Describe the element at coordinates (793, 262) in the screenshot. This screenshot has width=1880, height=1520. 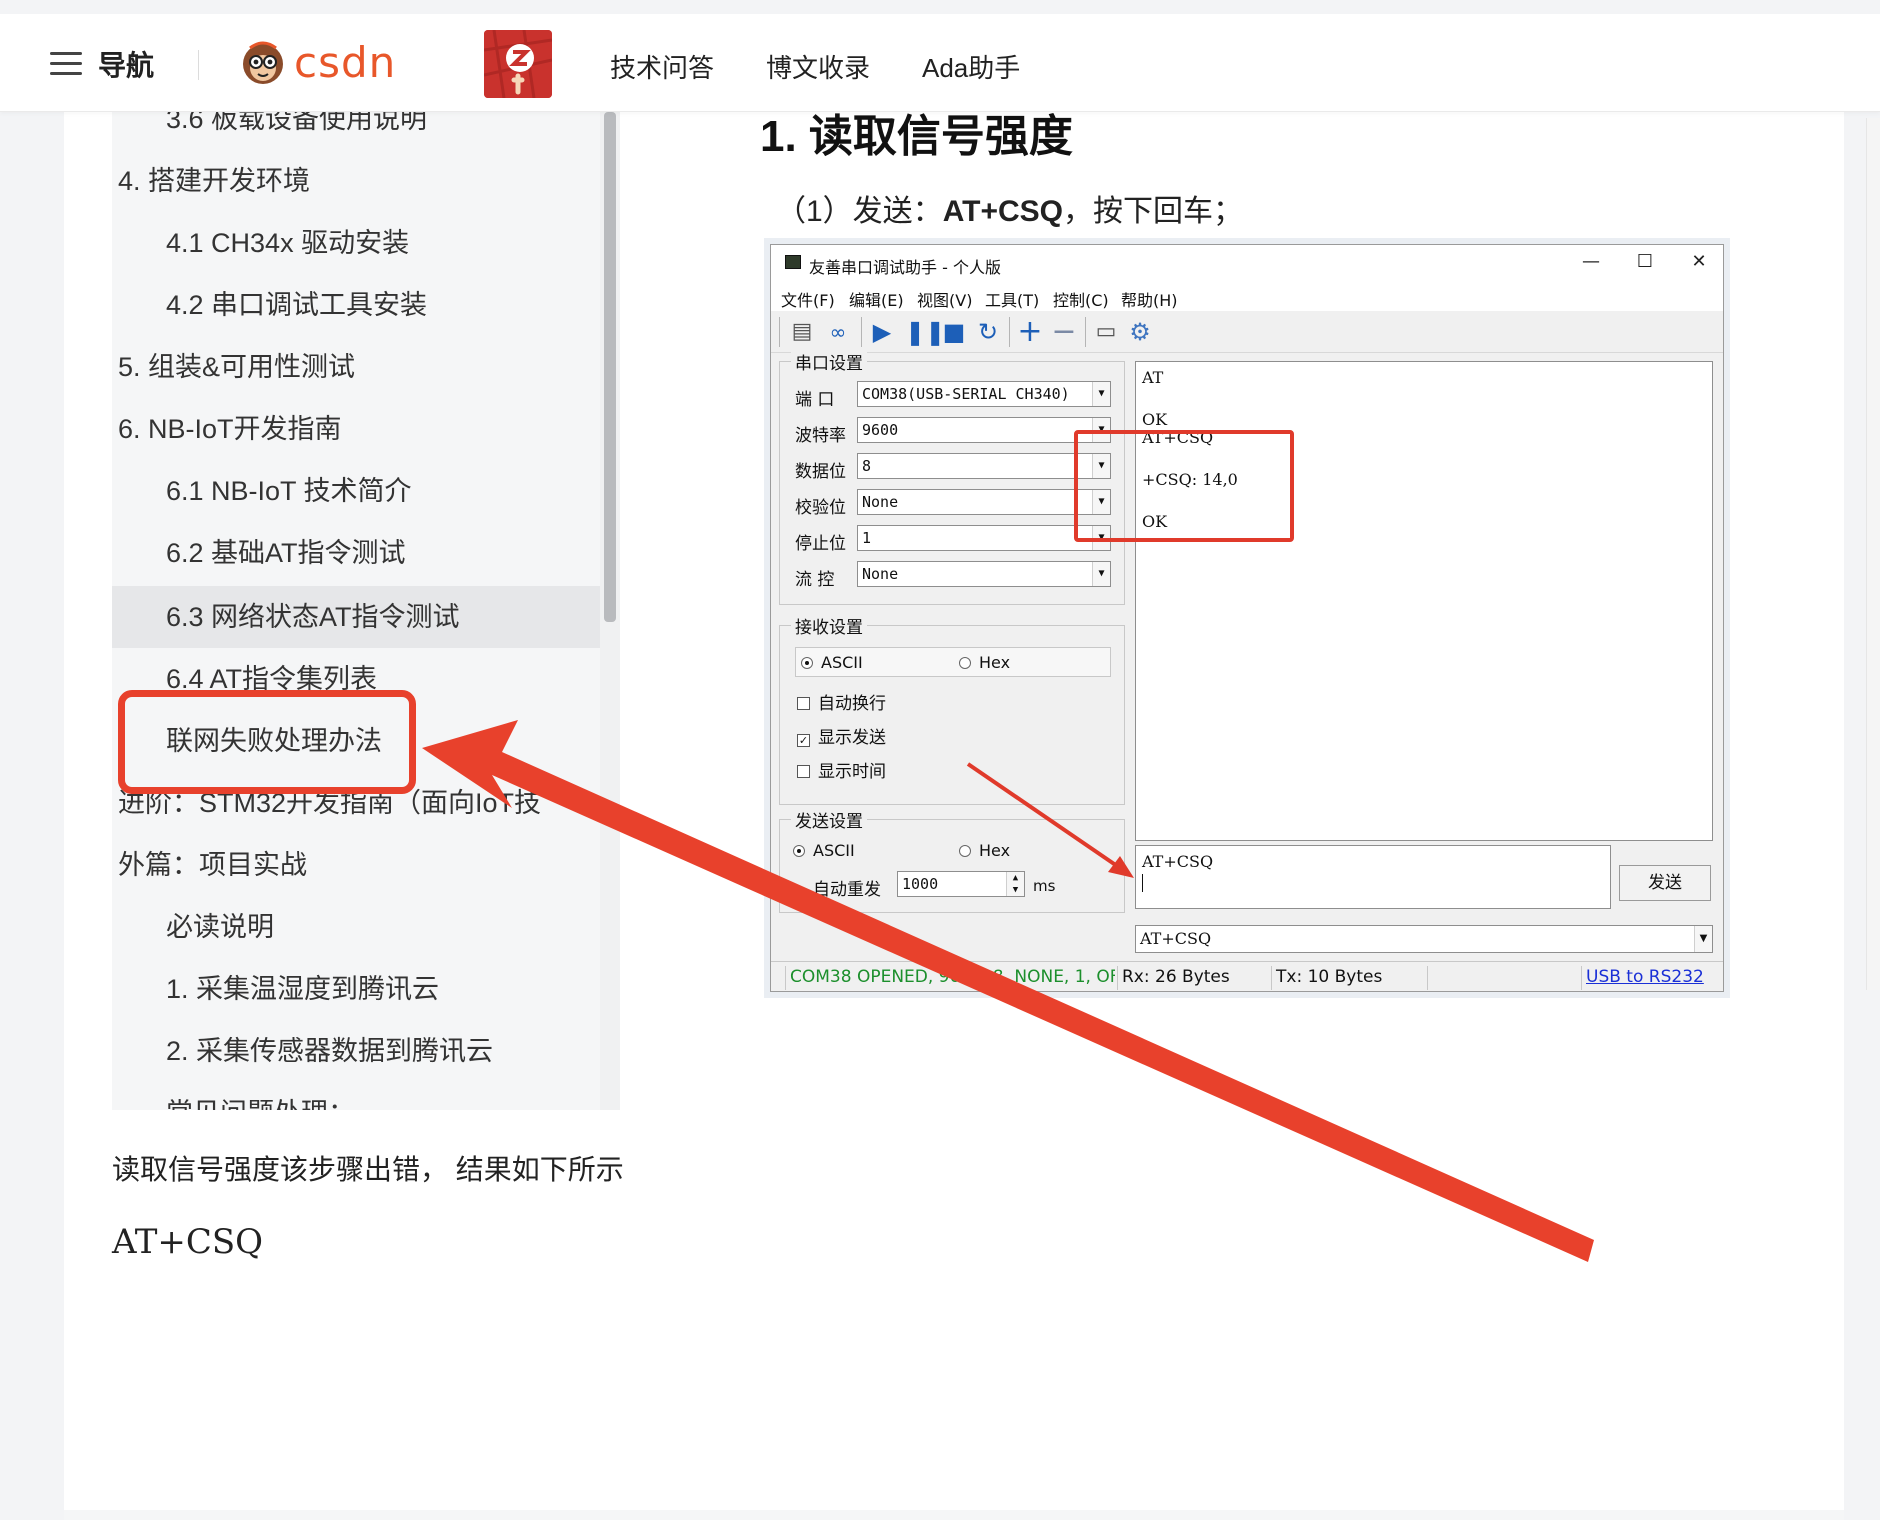
I see `app-window-icon` at that location.